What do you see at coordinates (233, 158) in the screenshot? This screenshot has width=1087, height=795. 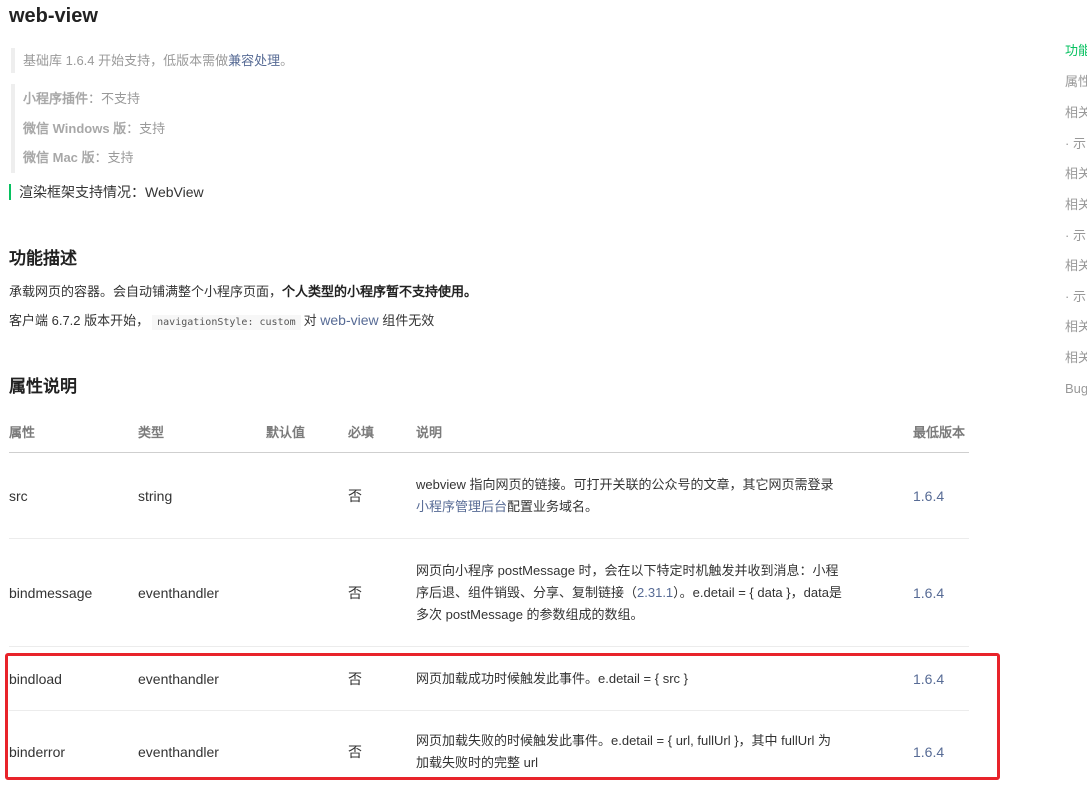 I see `platform-row-mac: 微信 Mac 版：支持` at bounding box center [233, 158].